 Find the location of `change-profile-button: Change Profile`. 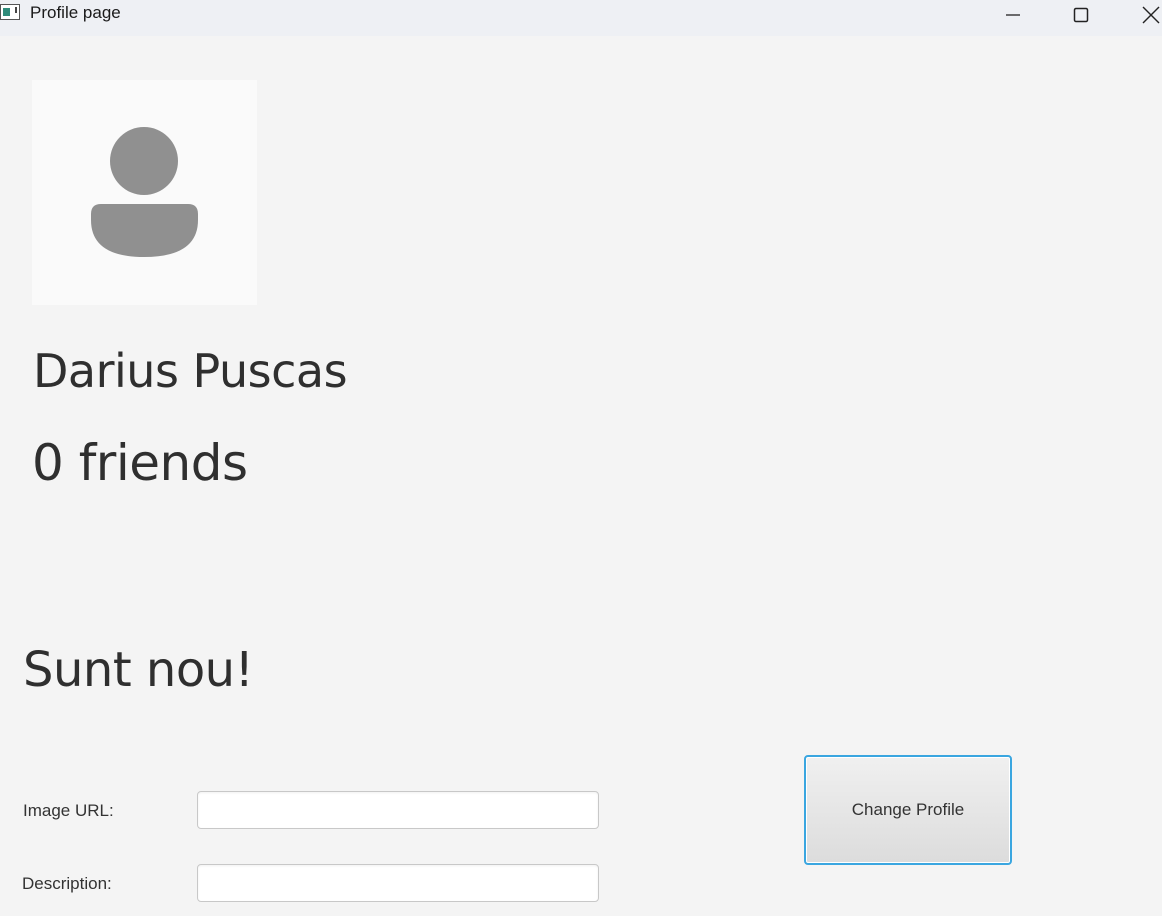

change-profile-button: Change Profile is located at coordinates (908, 810).